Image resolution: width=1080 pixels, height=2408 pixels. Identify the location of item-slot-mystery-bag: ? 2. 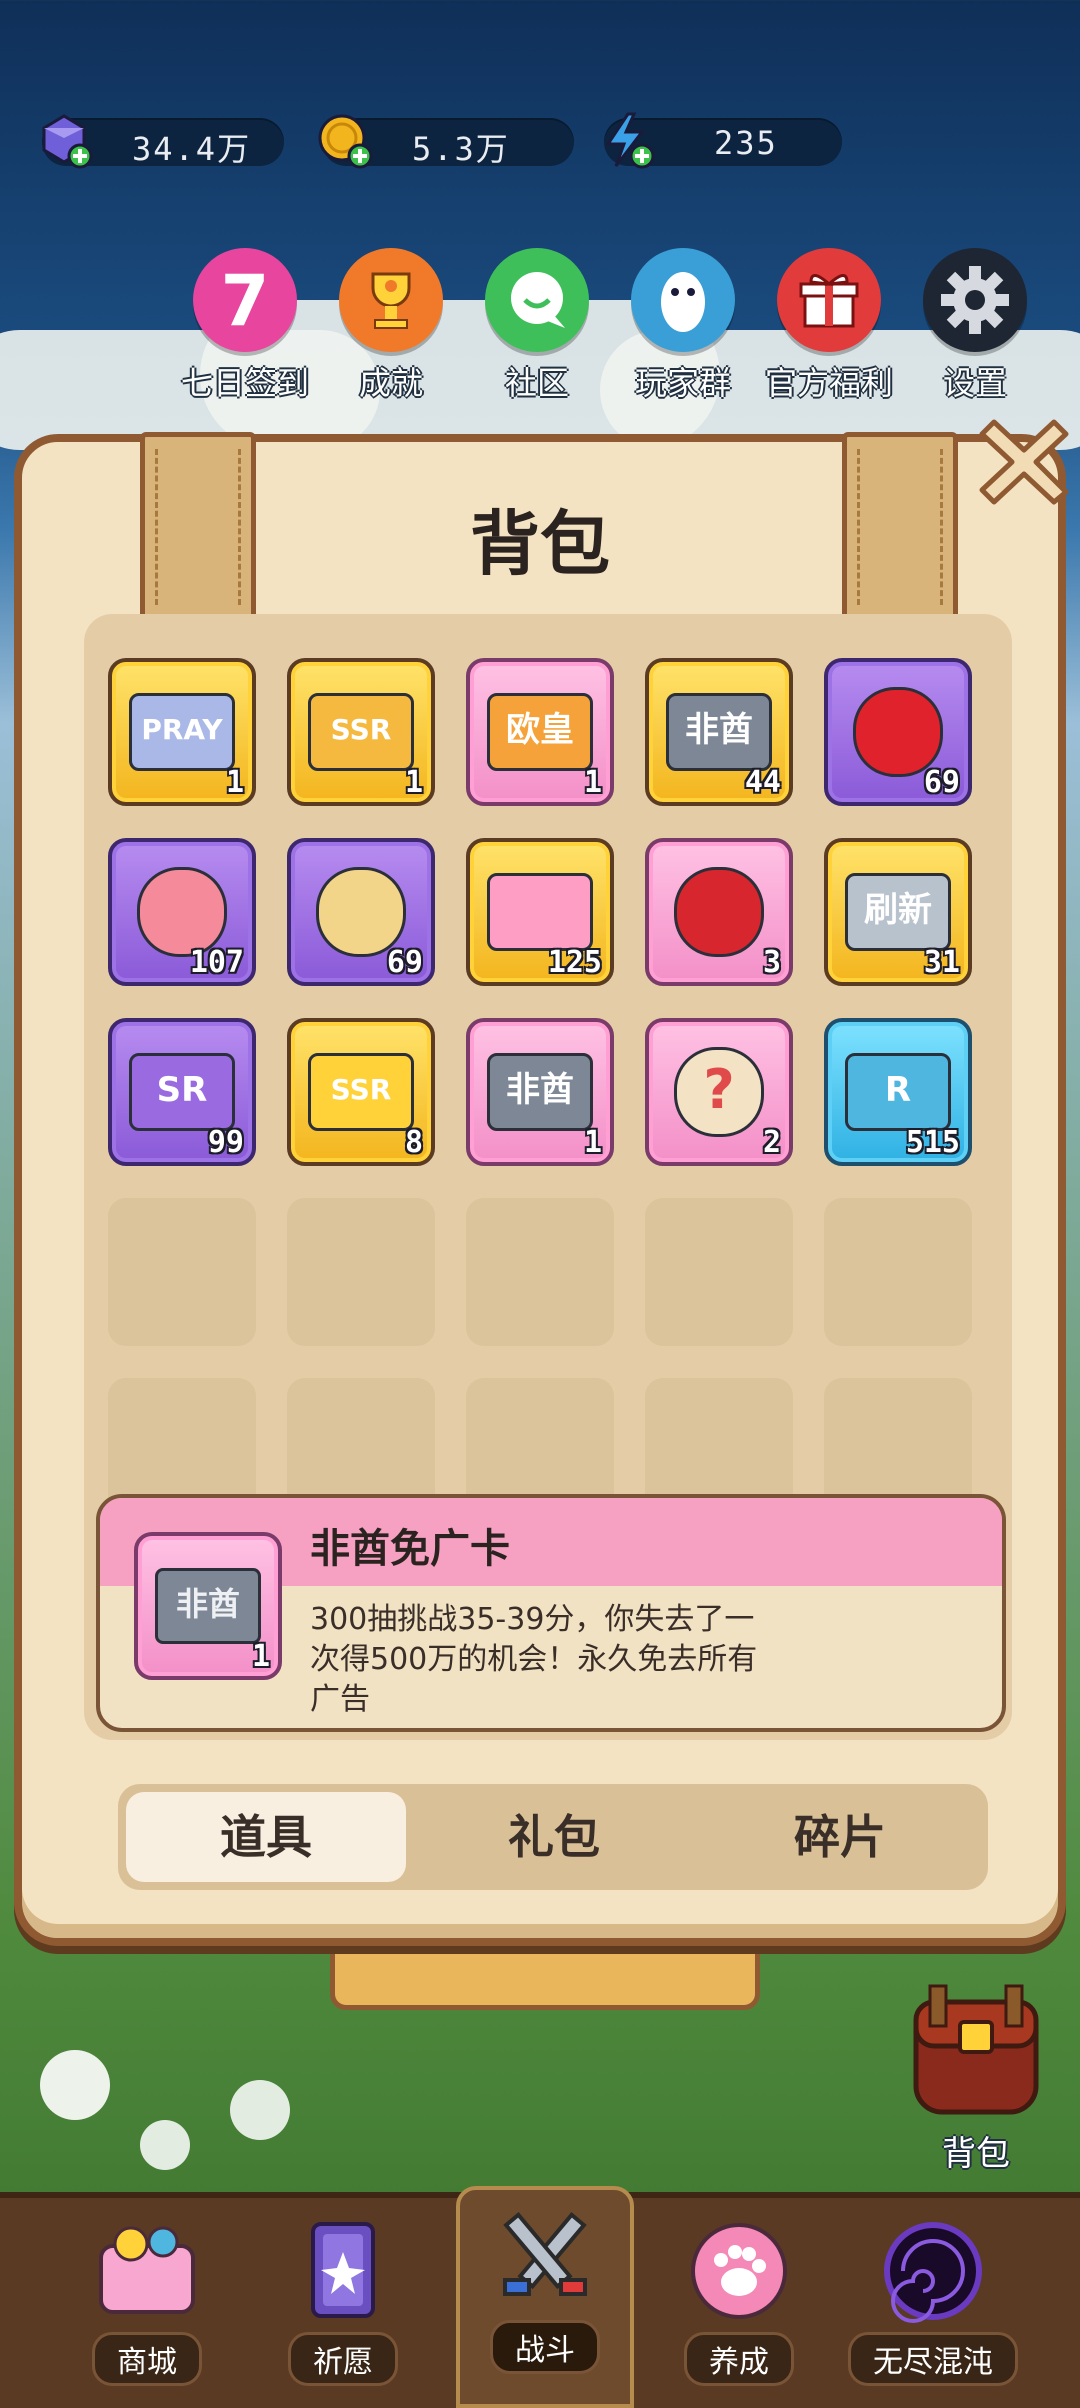
(719, 1092).